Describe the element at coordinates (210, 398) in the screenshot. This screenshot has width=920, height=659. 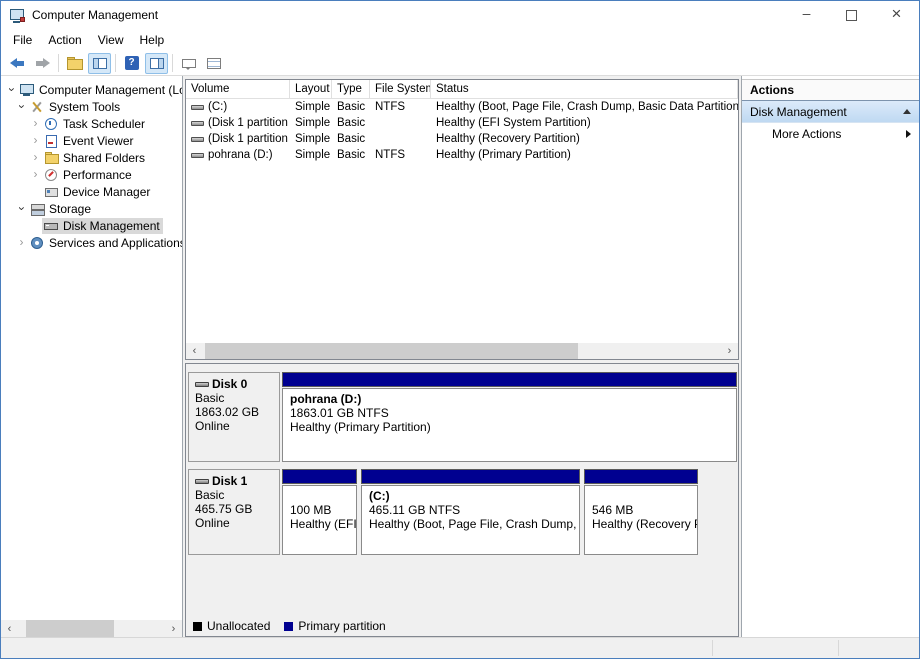
I see `disk-kind: Basic` at that location.